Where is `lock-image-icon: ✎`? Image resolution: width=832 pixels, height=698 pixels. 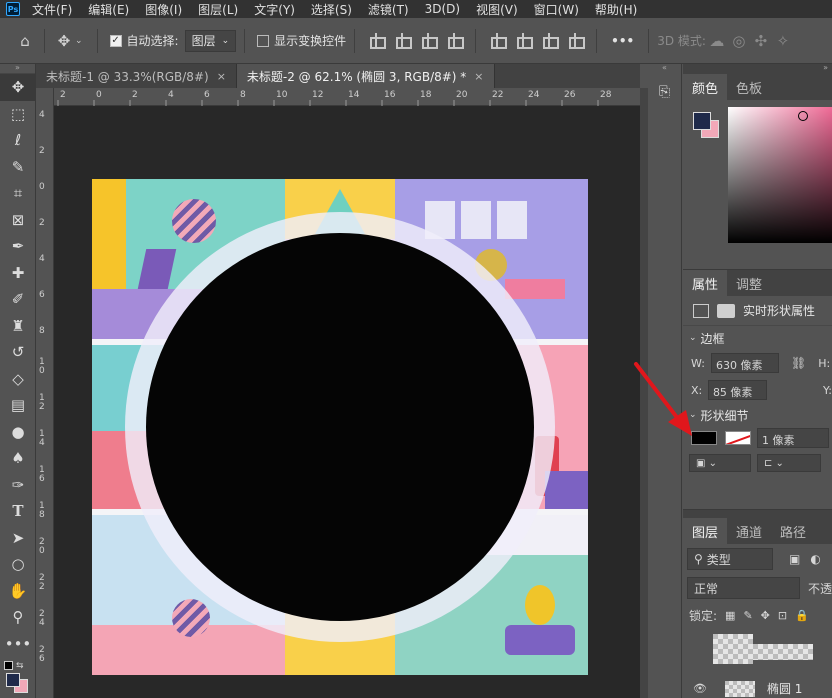
lock-image-icon: ✎ is located at coordinates (747, 615).